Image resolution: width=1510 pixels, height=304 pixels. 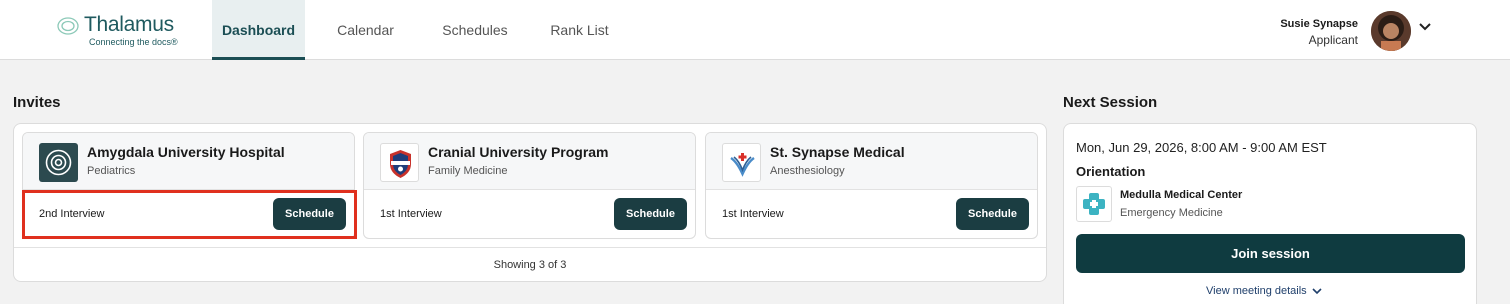 I want to click on brand-tagline: Connecting the docs®, so click(x=133, y=42).